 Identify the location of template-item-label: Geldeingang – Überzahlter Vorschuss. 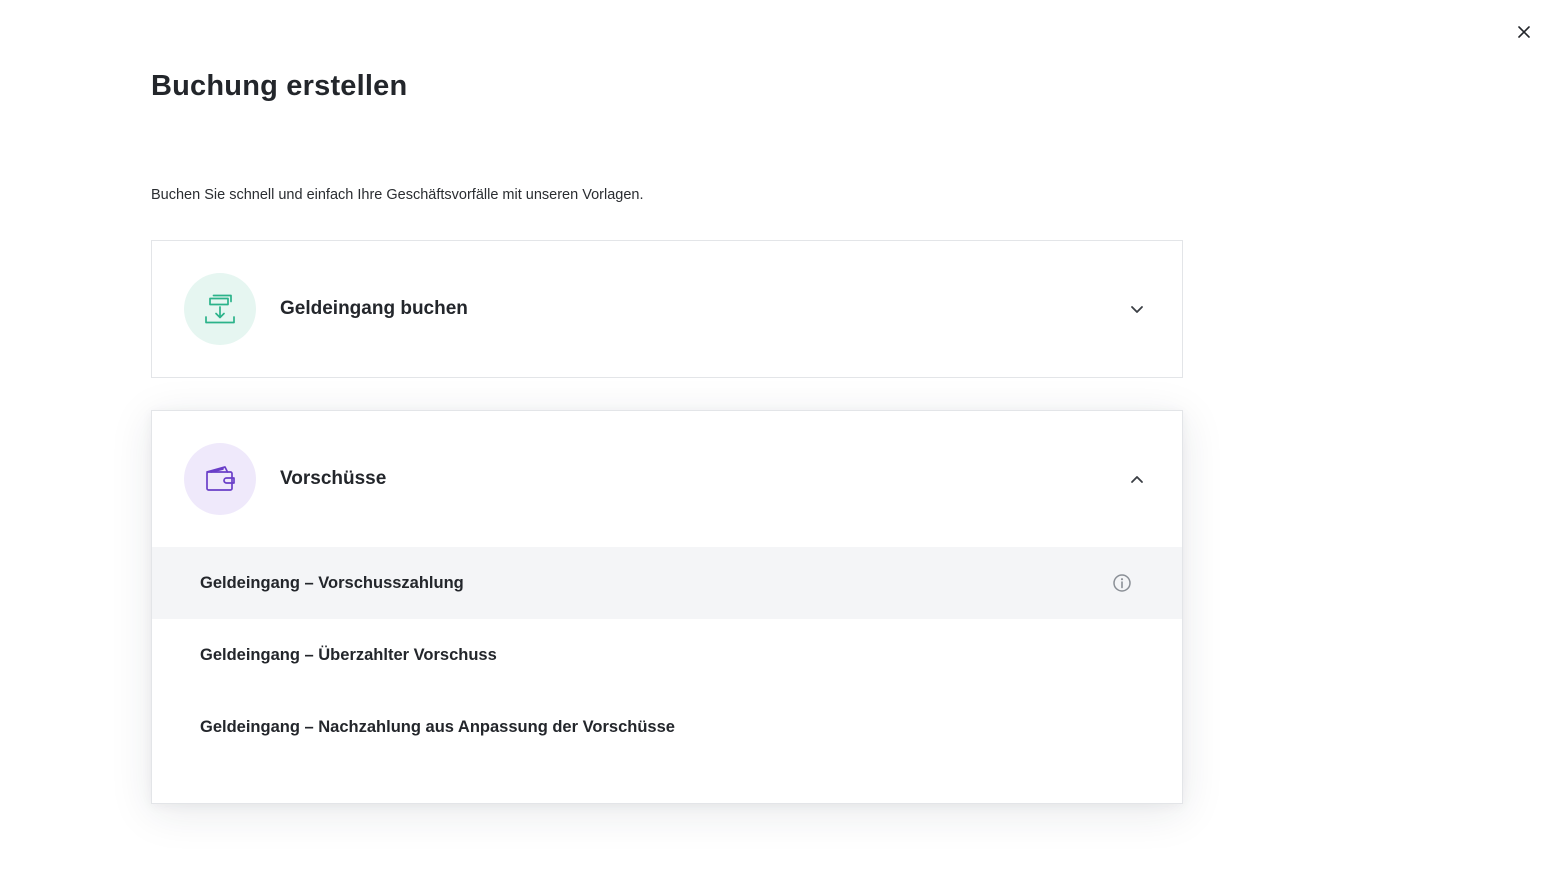
(348, 654).